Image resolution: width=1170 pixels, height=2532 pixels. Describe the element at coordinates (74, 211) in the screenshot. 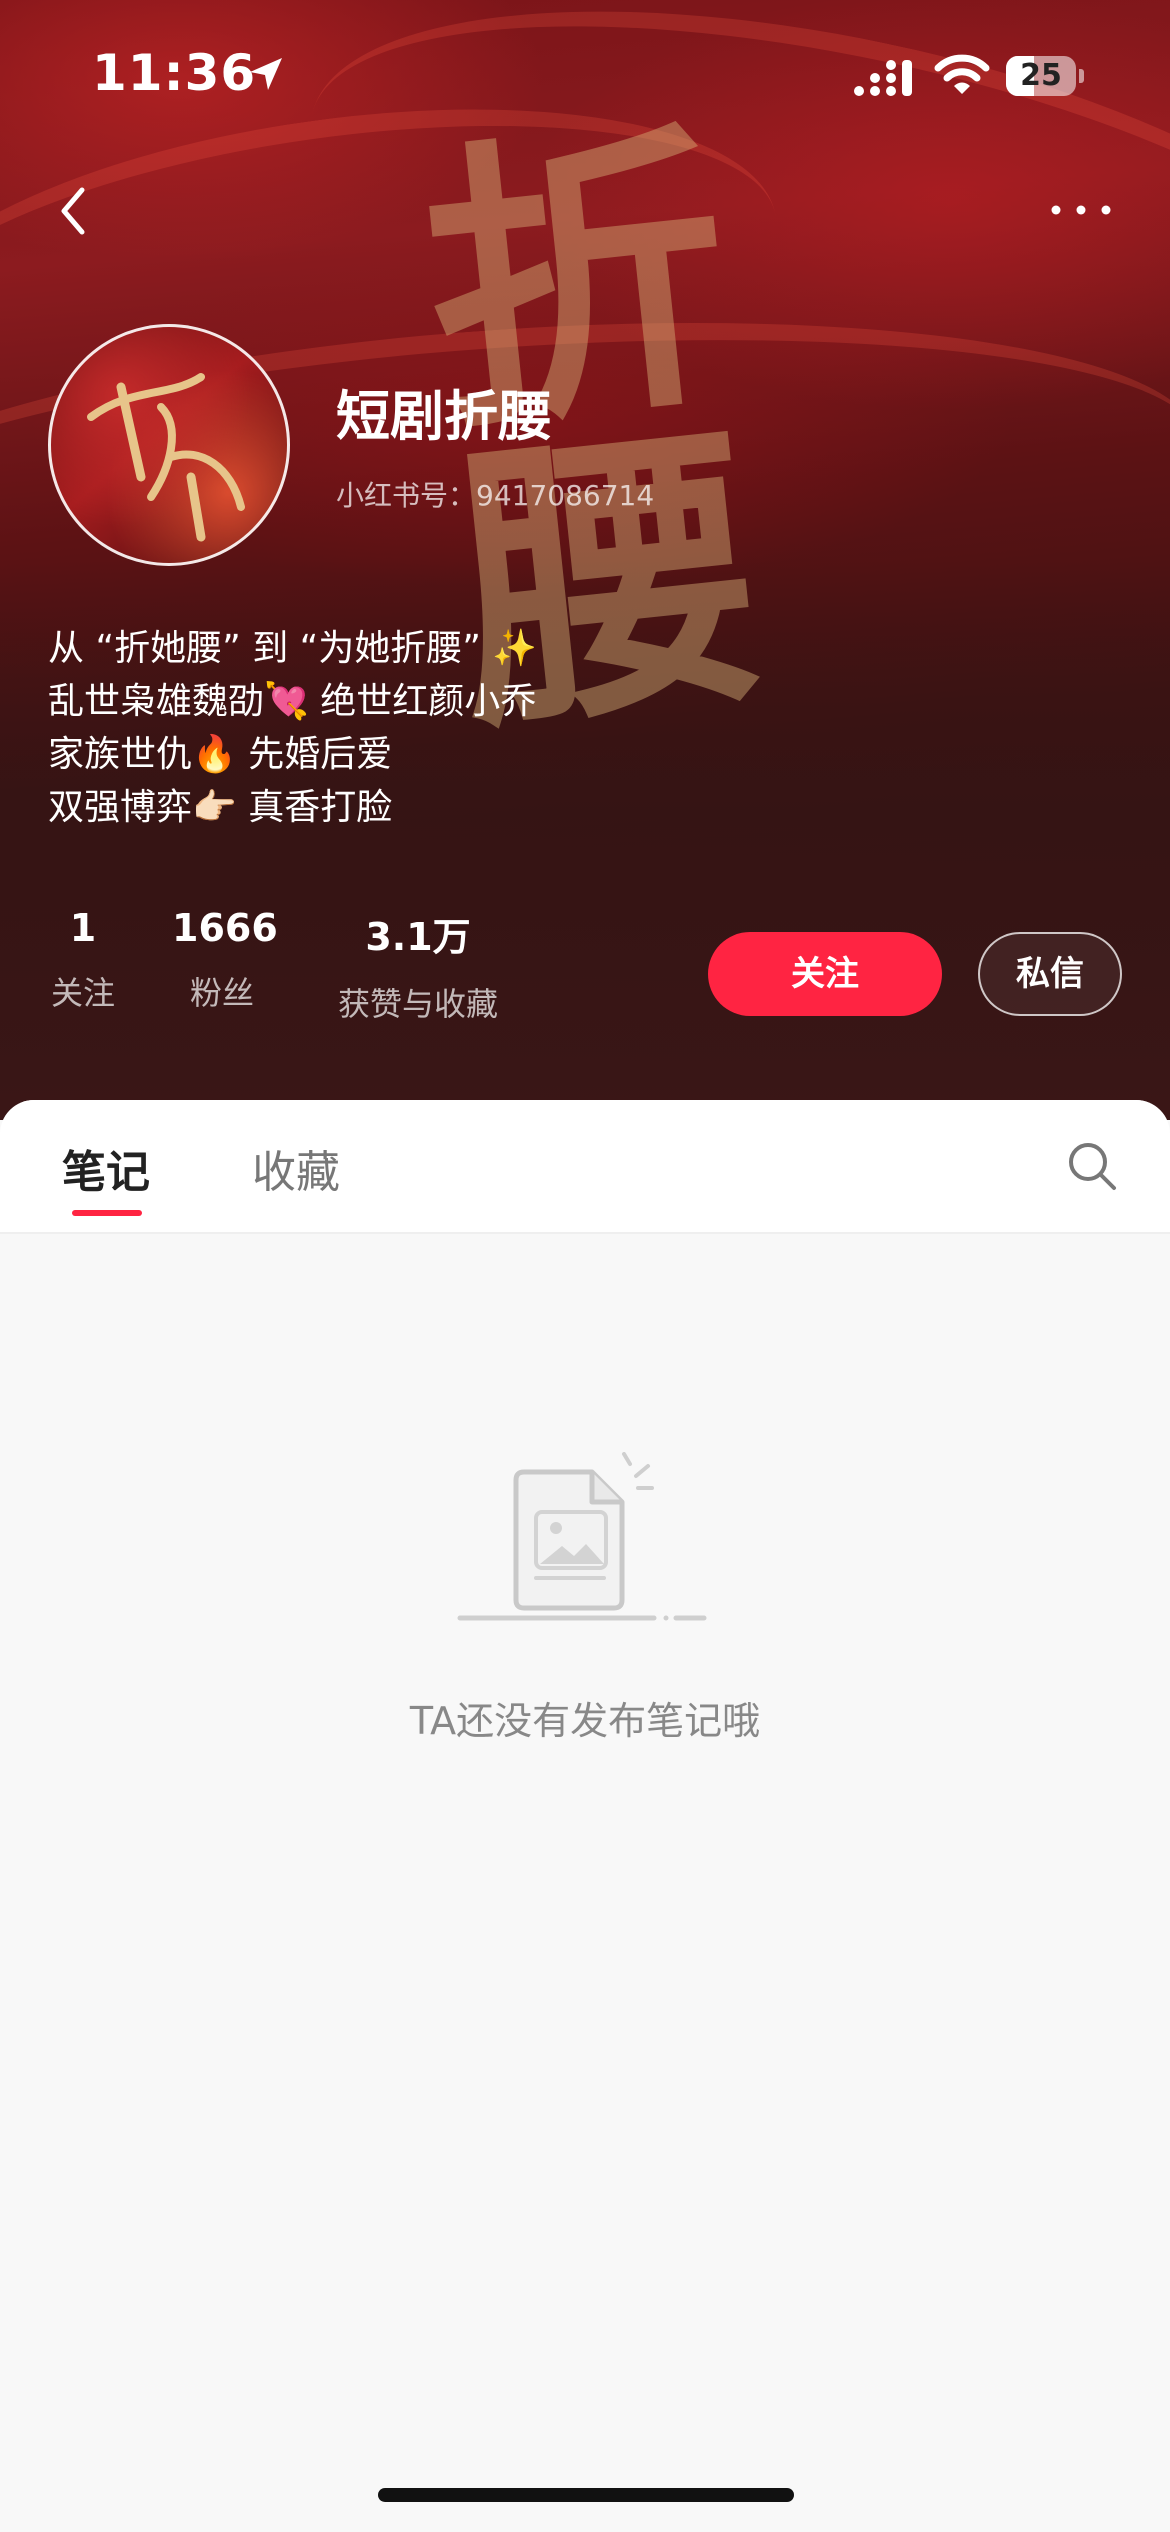

I see `back-chevron-icon` at that location.